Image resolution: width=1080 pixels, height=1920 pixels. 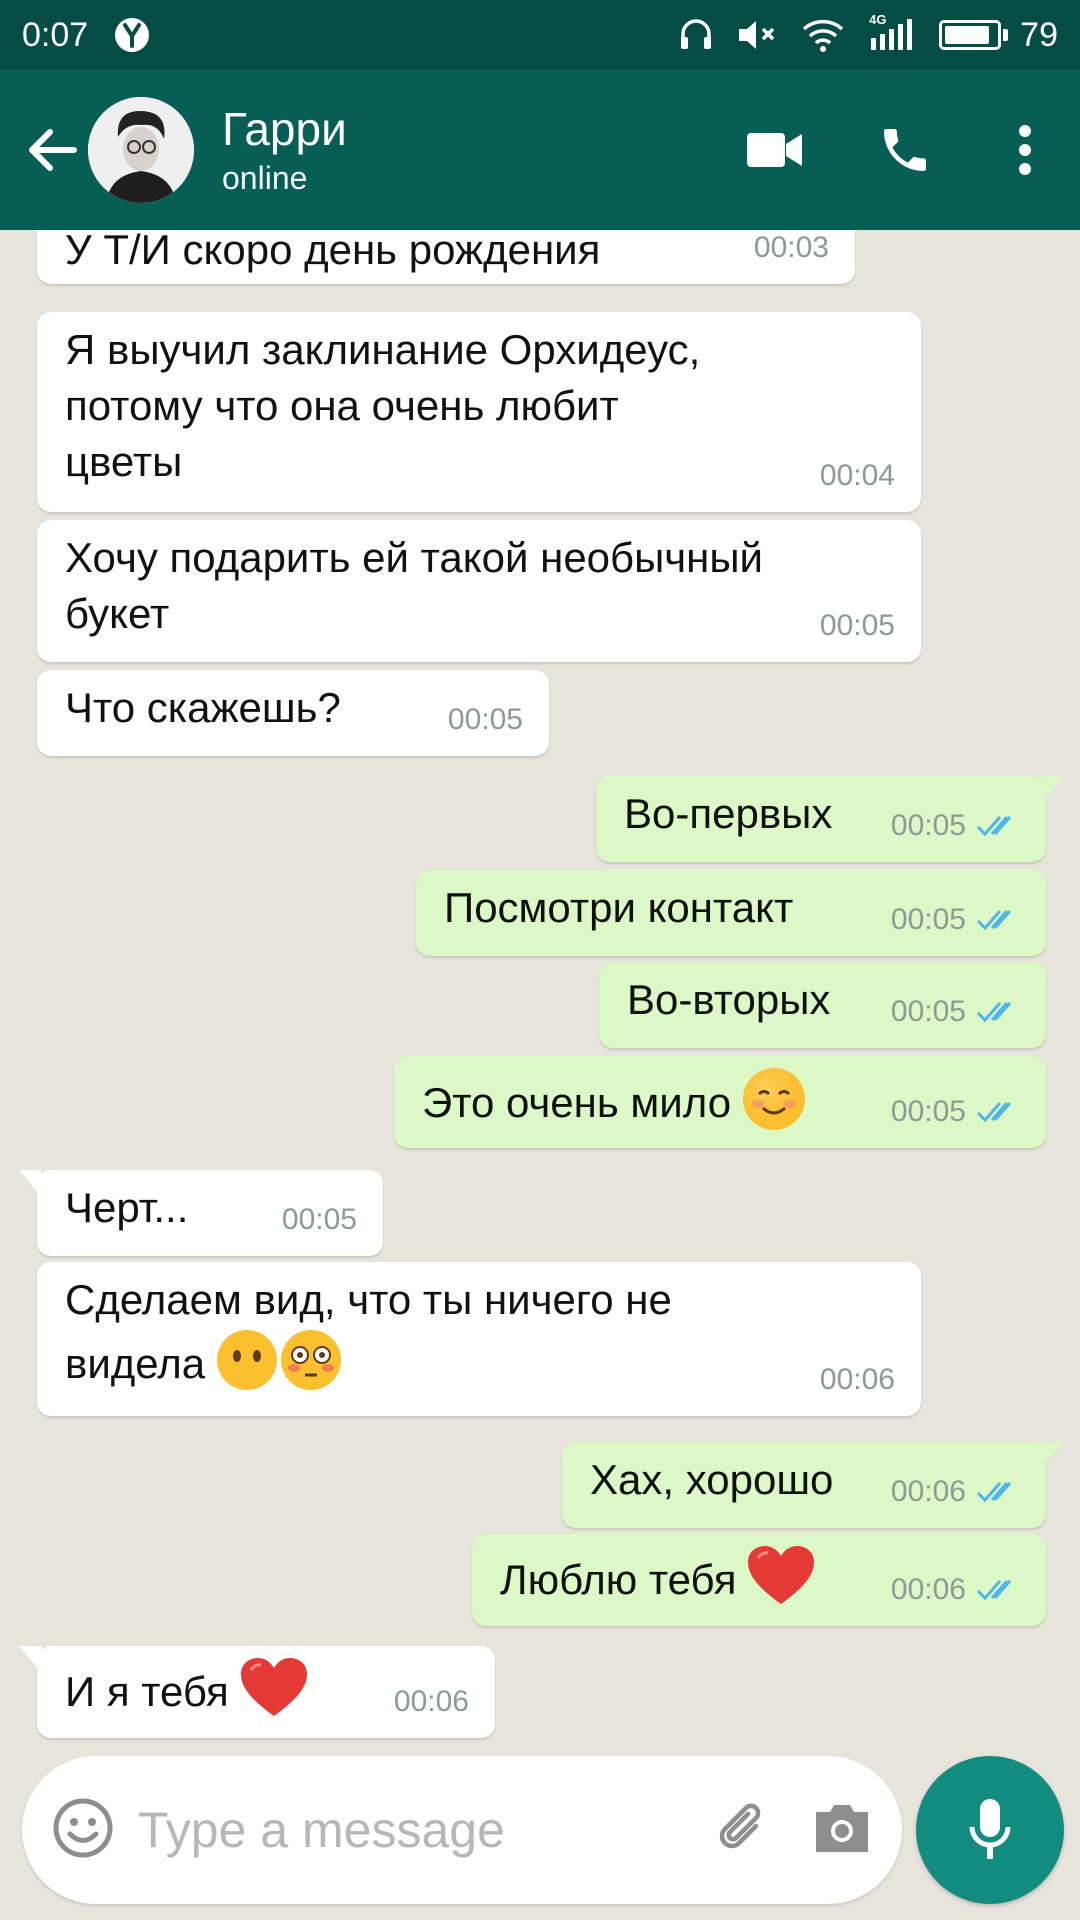 I want to click on message-text: Люблю тебя, so click(x=618, y=1580).